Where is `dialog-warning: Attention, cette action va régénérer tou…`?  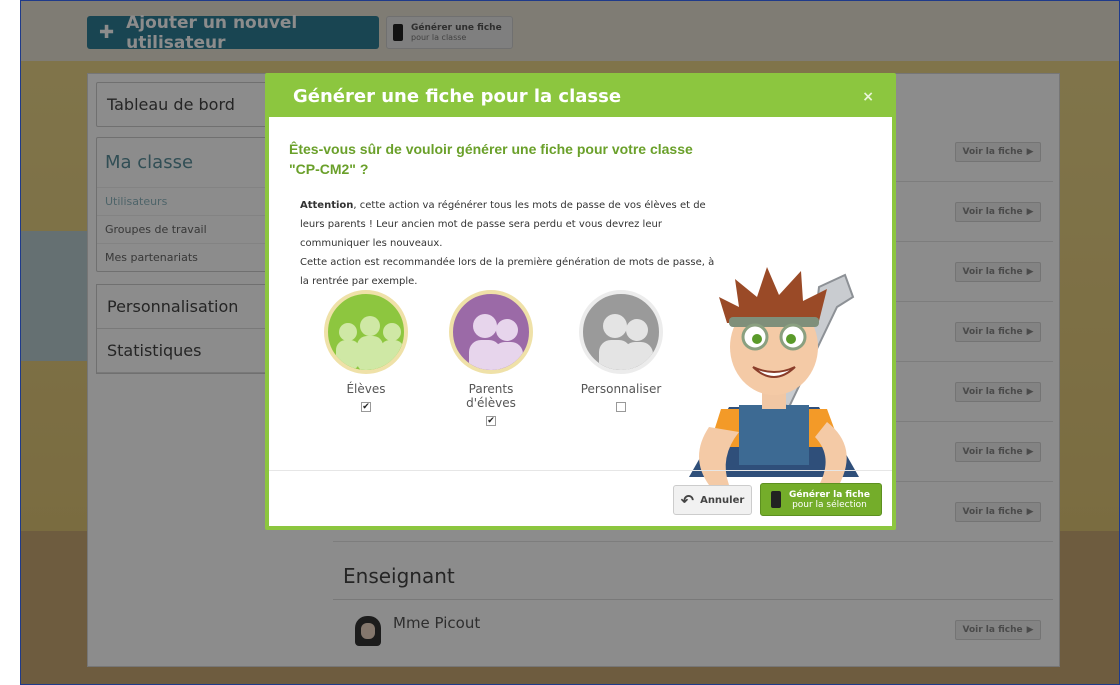 dialog-warning: Attention, cette action va régénérer tou… is located at coordinates (507, 243).